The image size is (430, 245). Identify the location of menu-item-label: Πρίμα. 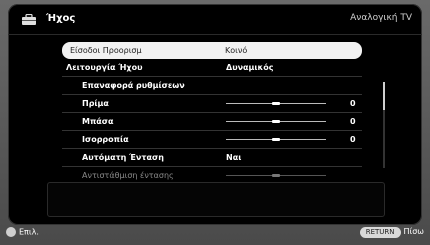
(95, 103).